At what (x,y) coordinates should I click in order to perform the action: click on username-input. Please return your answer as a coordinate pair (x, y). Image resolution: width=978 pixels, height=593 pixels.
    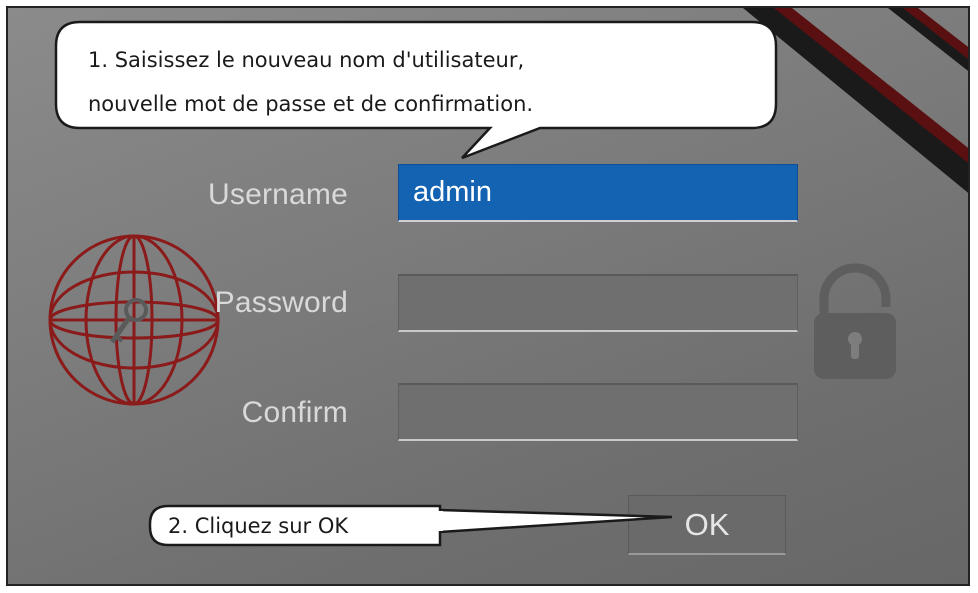
    Looking at the image, I should click on (598, 193).